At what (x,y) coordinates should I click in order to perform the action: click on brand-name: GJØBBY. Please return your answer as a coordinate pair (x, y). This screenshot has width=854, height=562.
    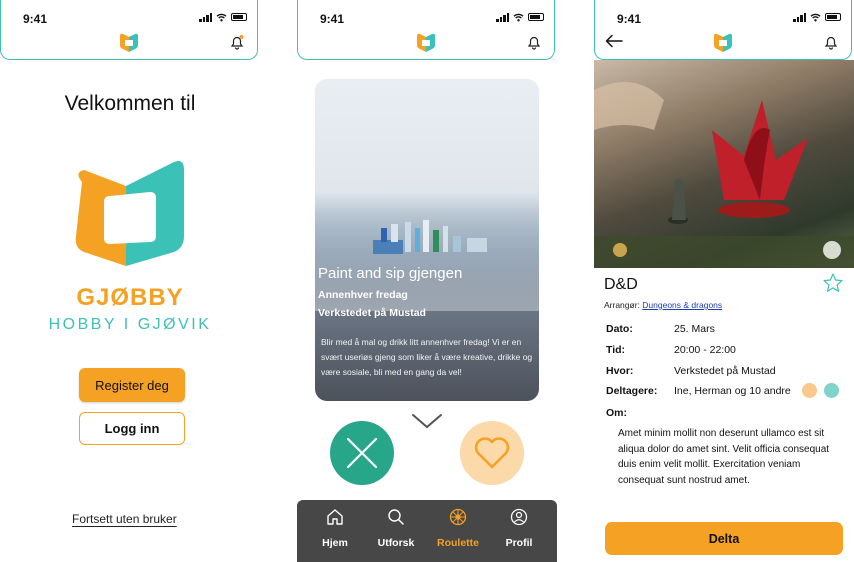
    Looking at the image, I should click on (130, 297).